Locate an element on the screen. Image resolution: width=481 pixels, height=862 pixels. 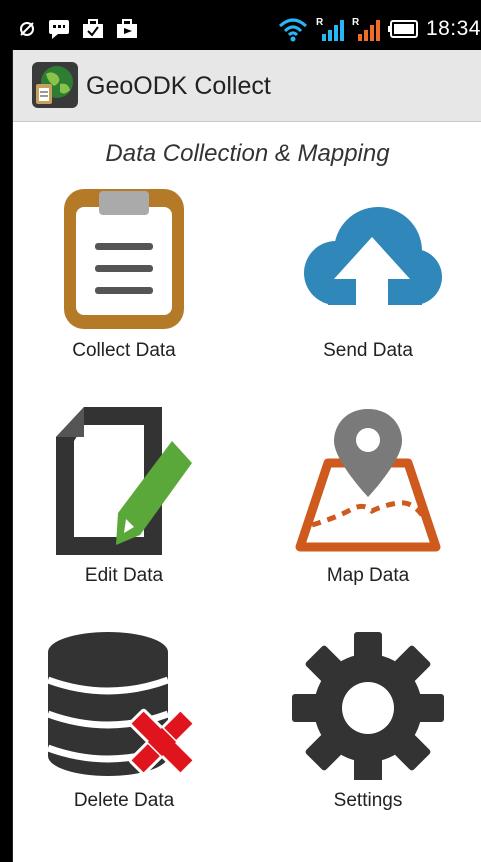
map-pin-icon is located at coordinates (368, 480).